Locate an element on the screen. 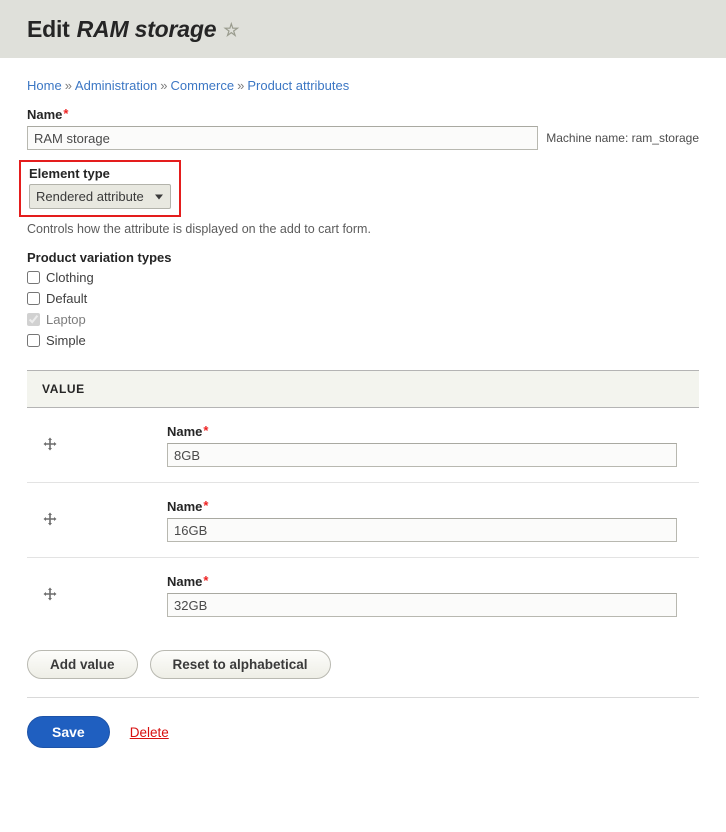  checkbox-label-clothing: Clothing is located at coordinates (70, 277).